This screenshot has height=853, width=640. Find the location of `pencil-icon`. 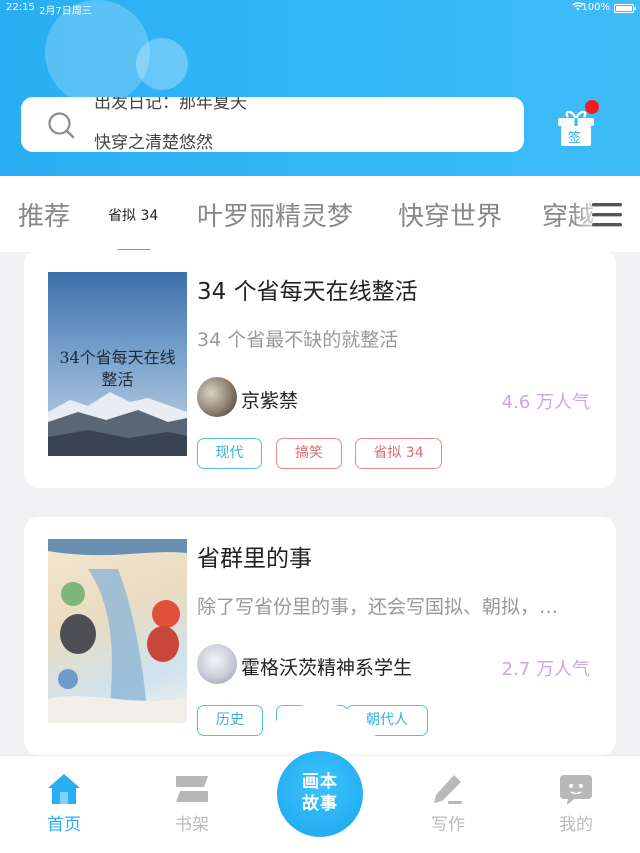

pencil-icon is located at coordinates (448, 789).